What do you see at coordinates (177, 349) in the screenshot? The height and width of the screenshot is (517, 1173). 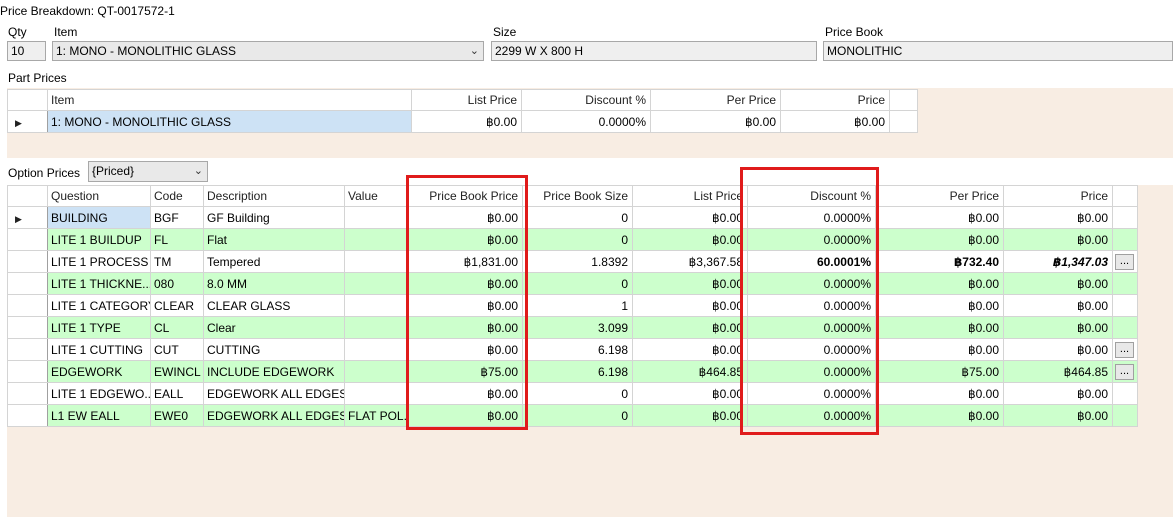 I see `cell-code: CUT` at bounding box center [177, 349].